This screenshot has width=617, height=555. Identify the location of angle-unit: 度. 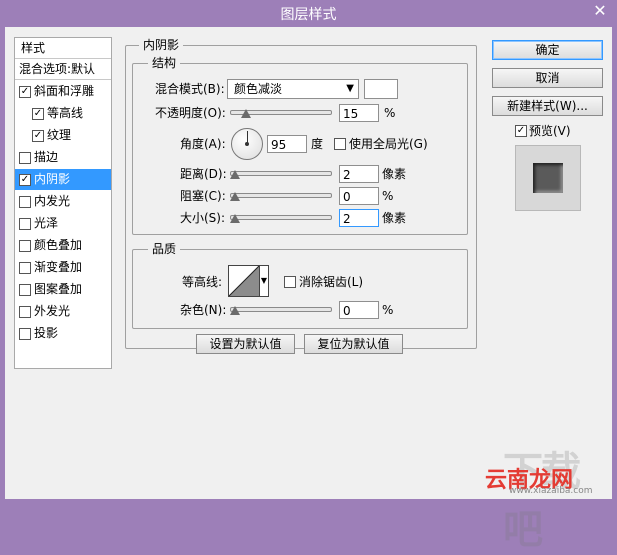
(317, 144).